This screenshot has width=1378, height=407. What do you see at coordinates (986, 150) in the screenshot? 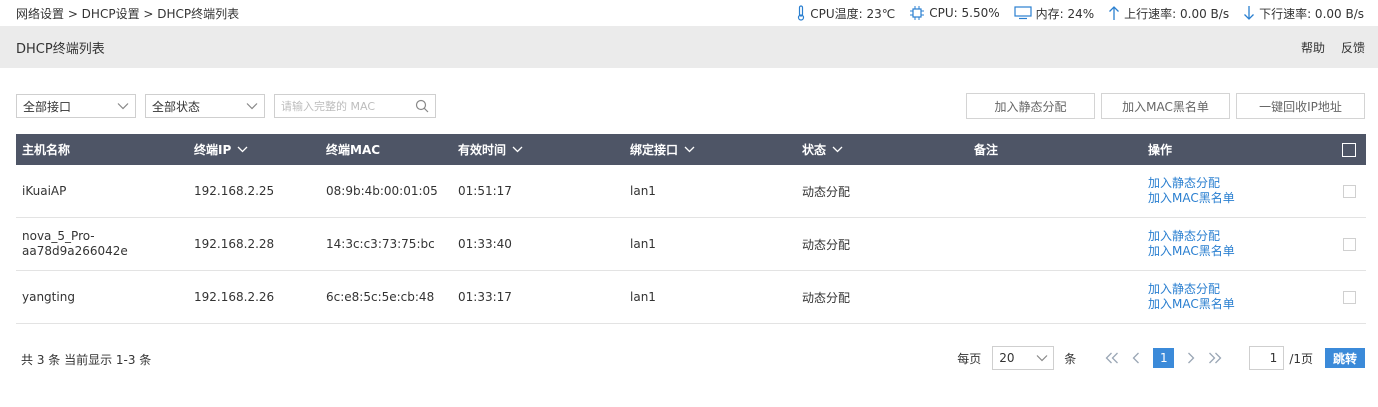
I see `col-note-label: 备注` at bounding box center [986, 150].